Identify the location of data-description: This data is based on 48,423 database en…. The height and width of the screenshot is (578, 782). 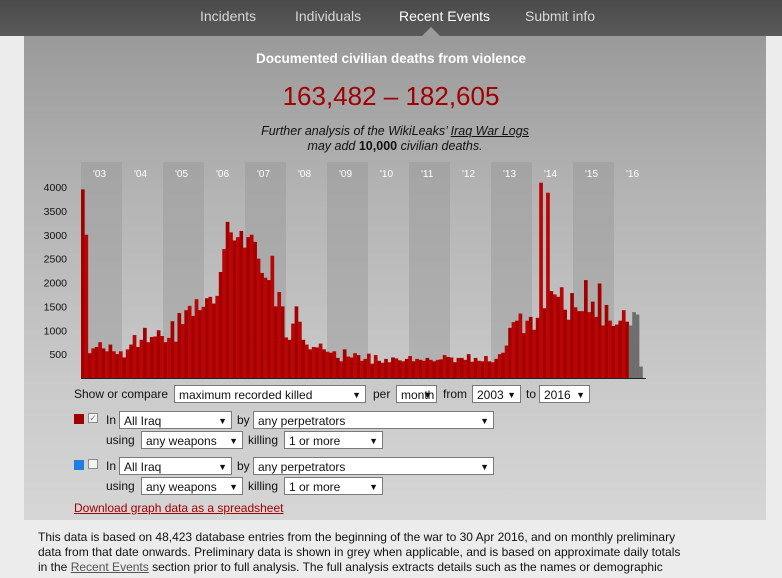
(394, 552).